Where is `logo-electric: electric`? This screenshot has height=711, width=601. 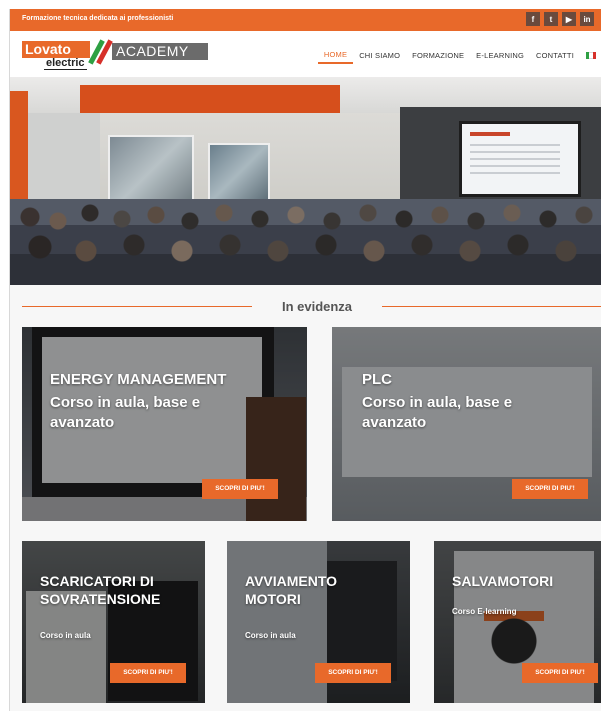
logo-electric: electric is located at coordinates (65, 63).